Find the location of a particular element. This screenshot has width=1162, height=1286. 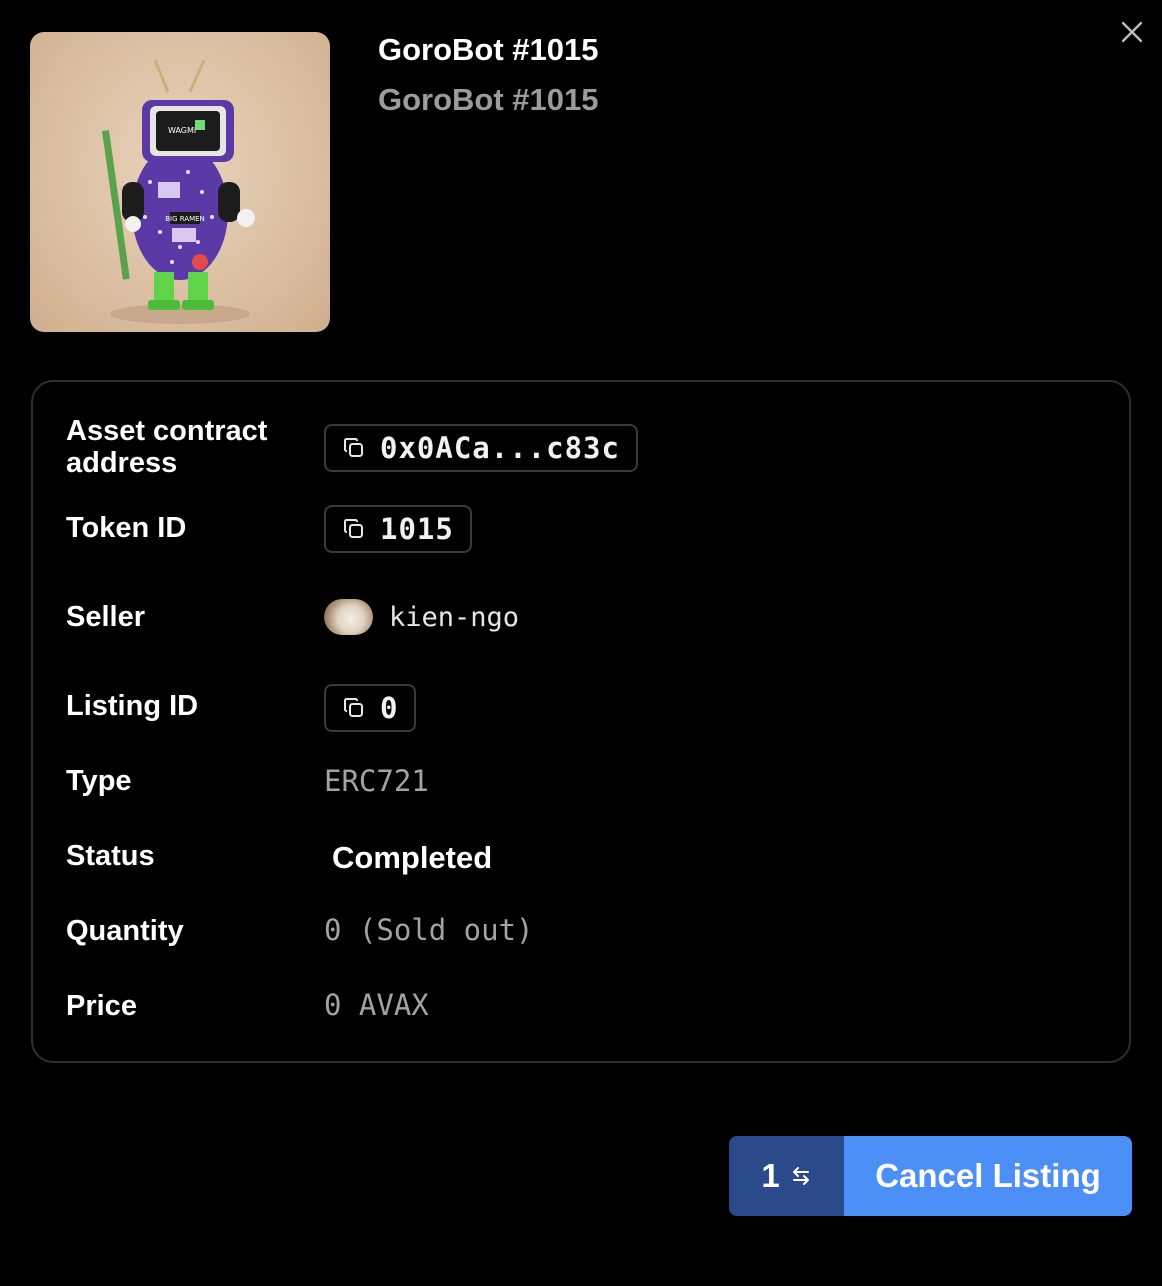

nft-image: BIG RAMEN WAGMI is located at coordinates (180, 182).